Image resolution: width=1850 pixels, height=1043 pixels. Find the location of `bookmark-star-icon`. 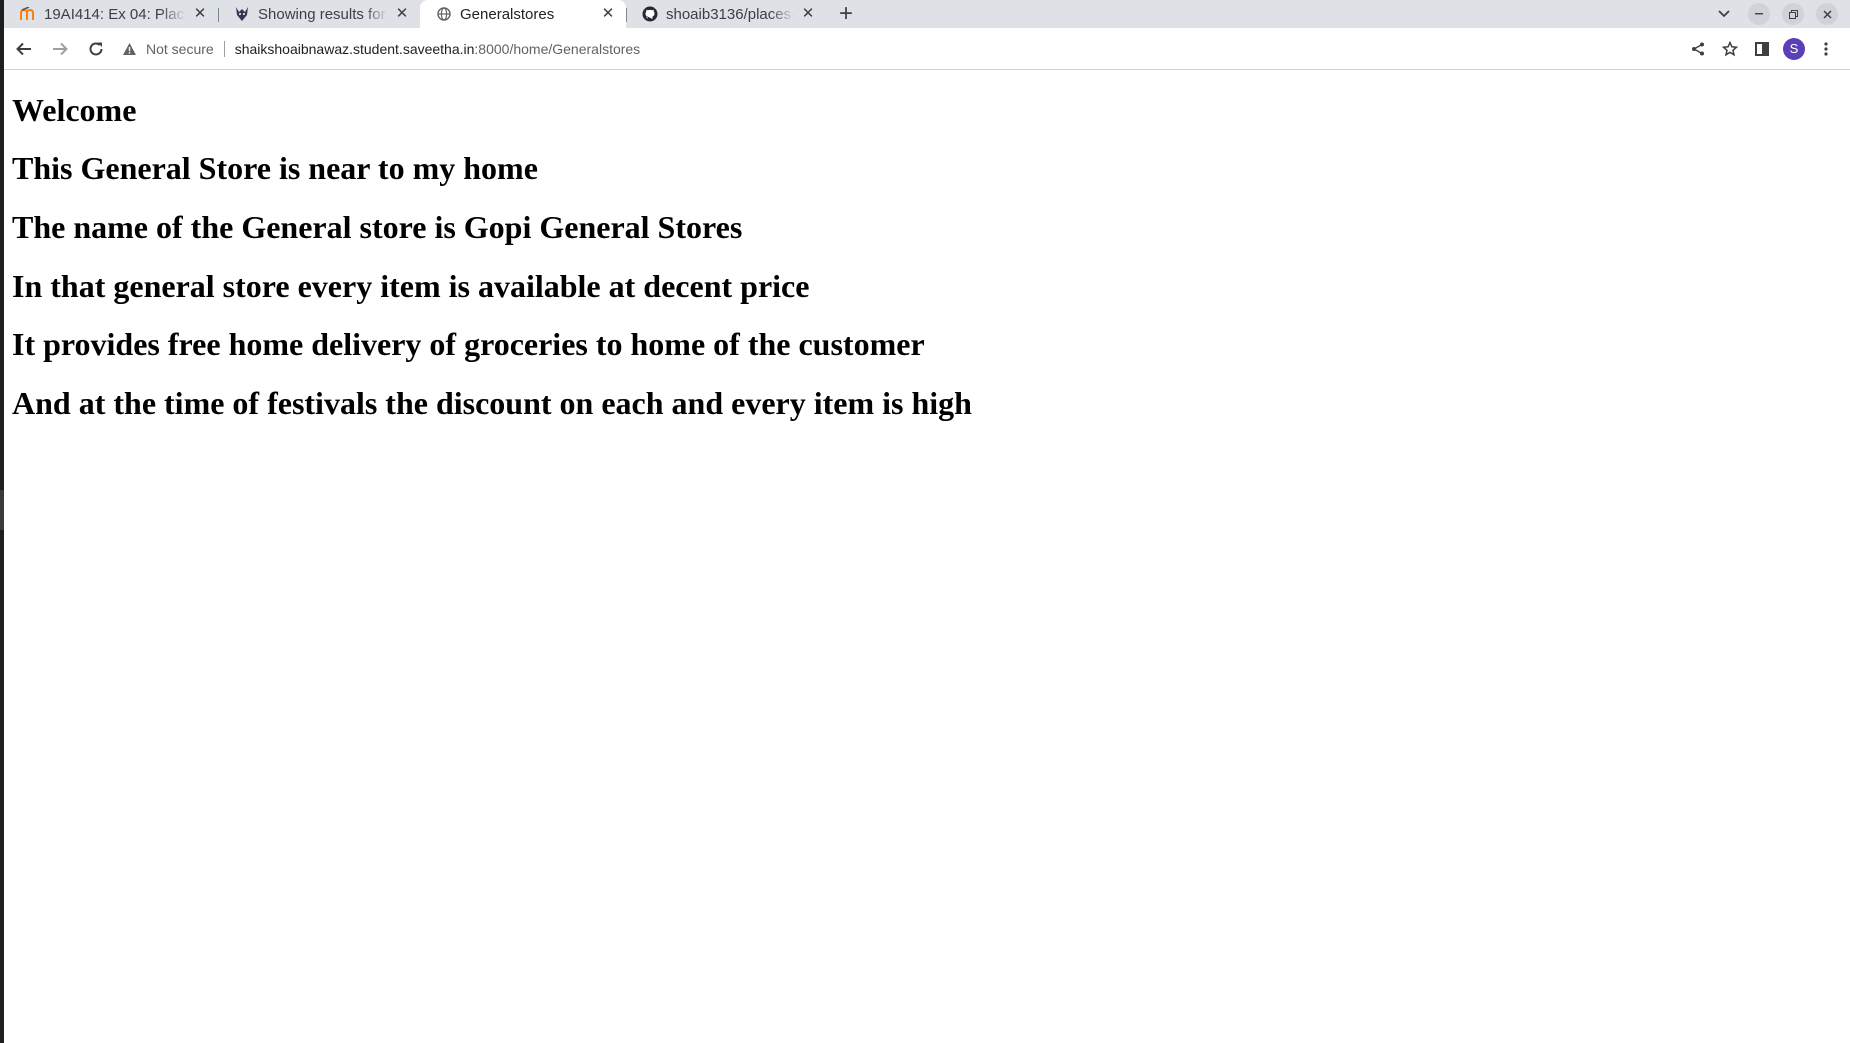

bookmark-star-icon is located at coordinates (1730, 49).